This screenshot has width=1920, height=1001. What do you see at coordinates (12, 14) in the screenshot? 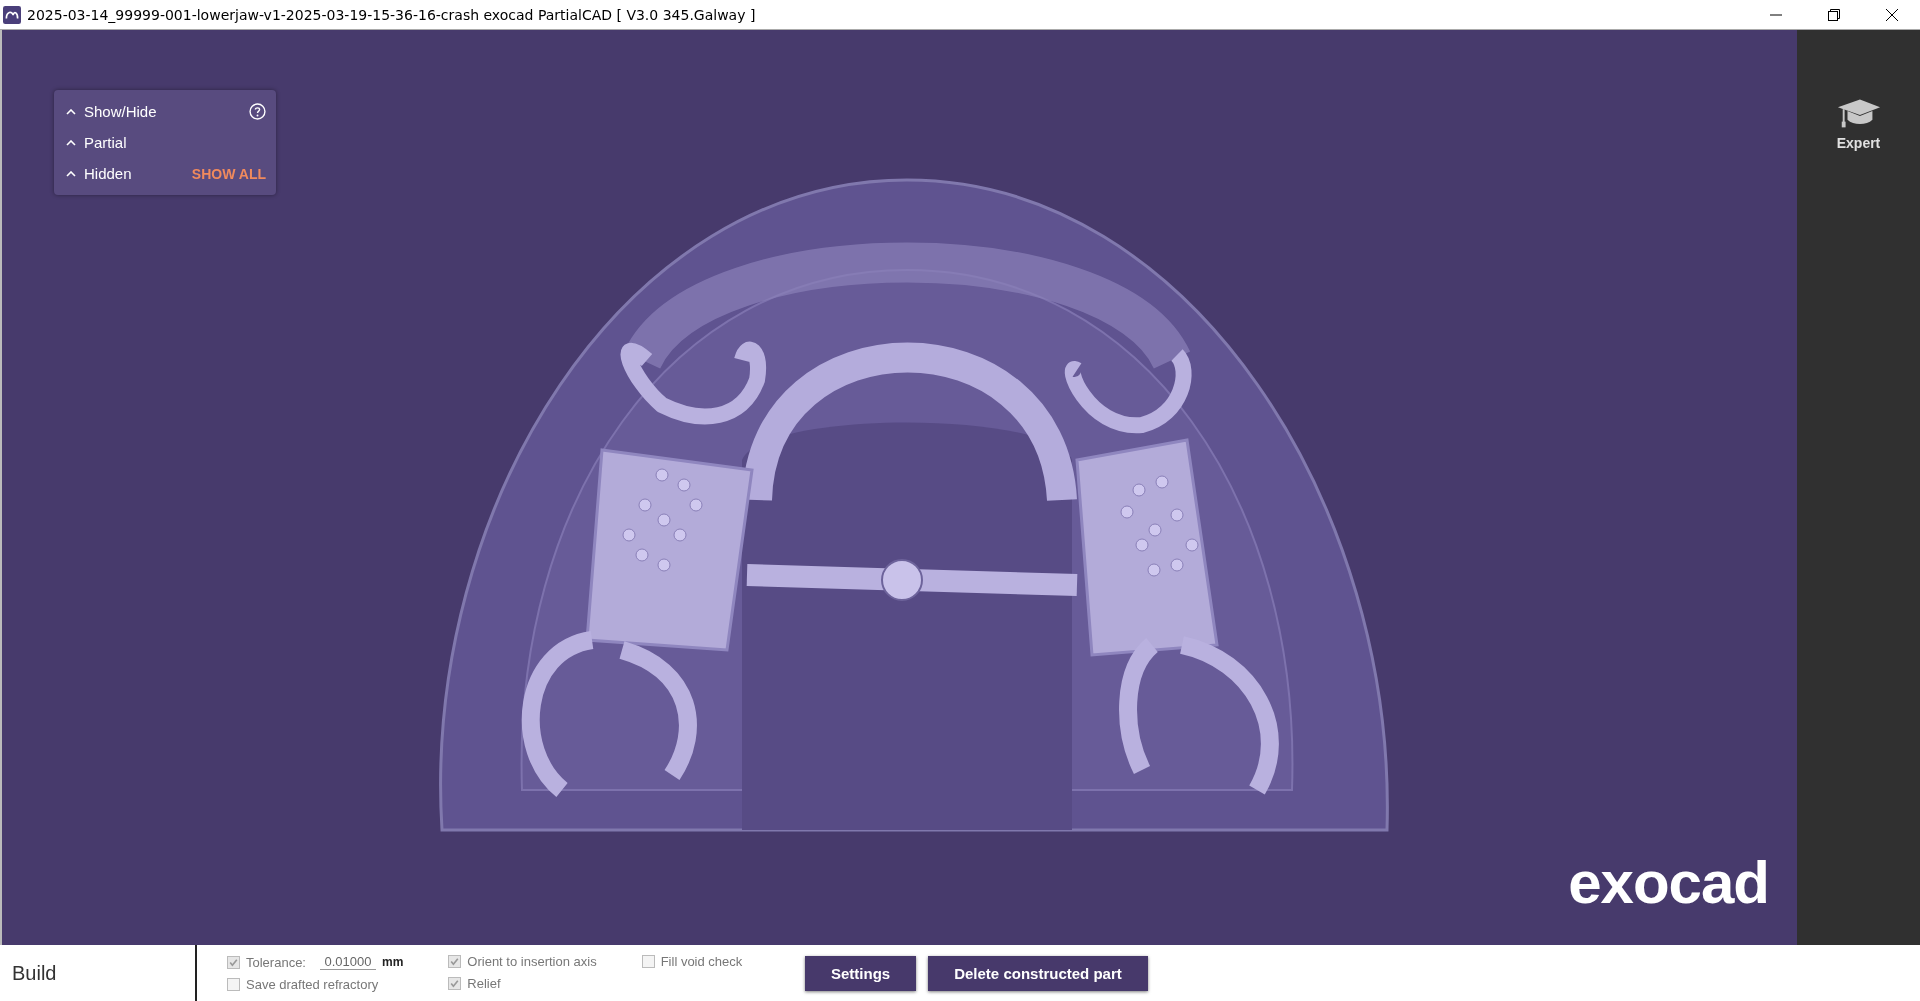
I see `app-icon` at bounding box center [12, 14].